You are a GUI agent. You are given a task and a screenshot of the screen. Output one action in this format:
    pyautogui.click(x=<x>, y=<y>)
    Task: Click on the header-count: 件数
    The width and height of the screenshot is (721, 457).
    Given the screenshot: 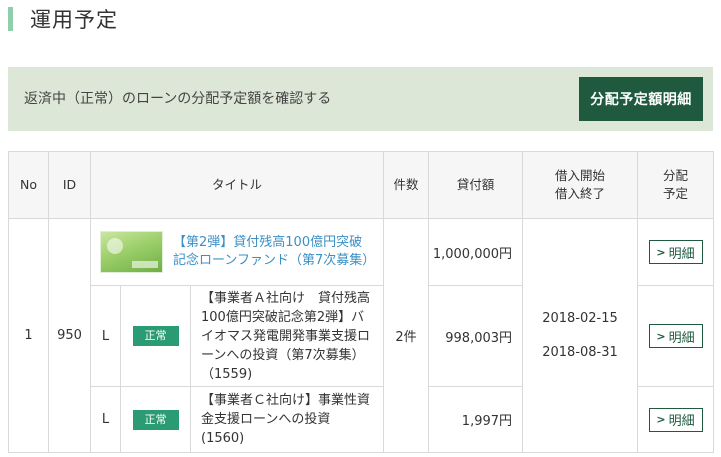 What is the action you would take?
    pyautogui.click(x=406, y=185)
    